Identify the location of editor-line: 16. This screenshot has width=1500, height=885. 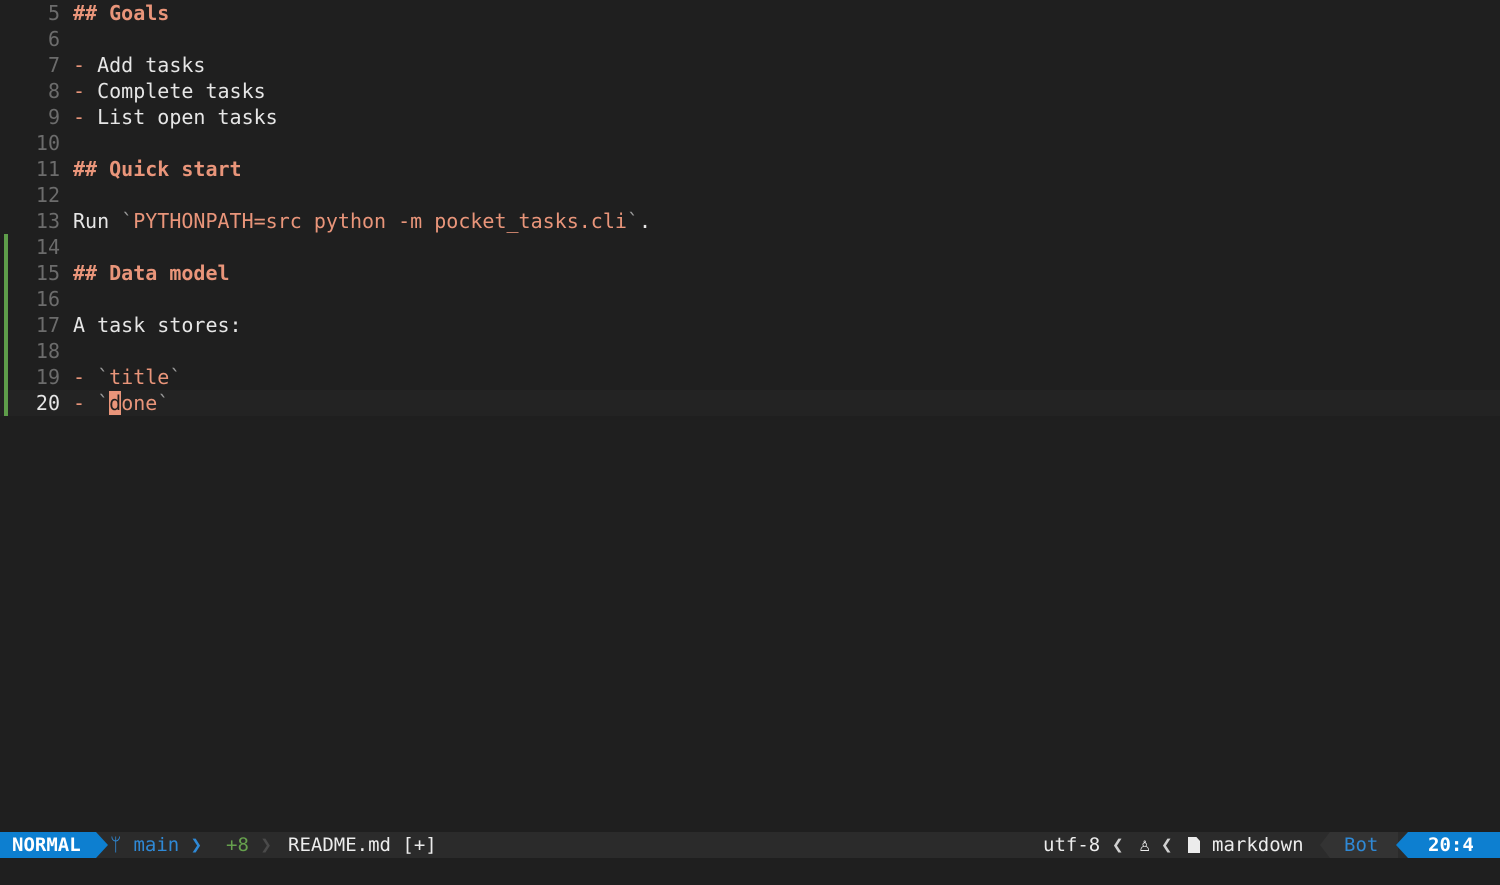
(750, 299).